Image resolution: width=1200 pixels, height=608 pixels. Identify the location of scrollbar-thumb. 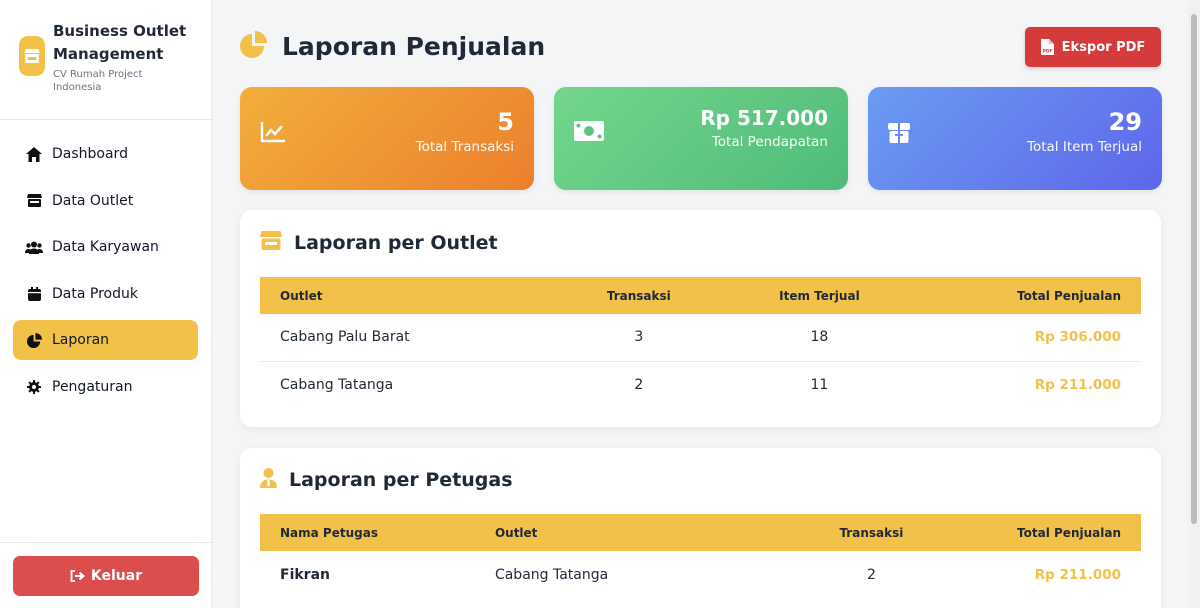
(1194, 269).